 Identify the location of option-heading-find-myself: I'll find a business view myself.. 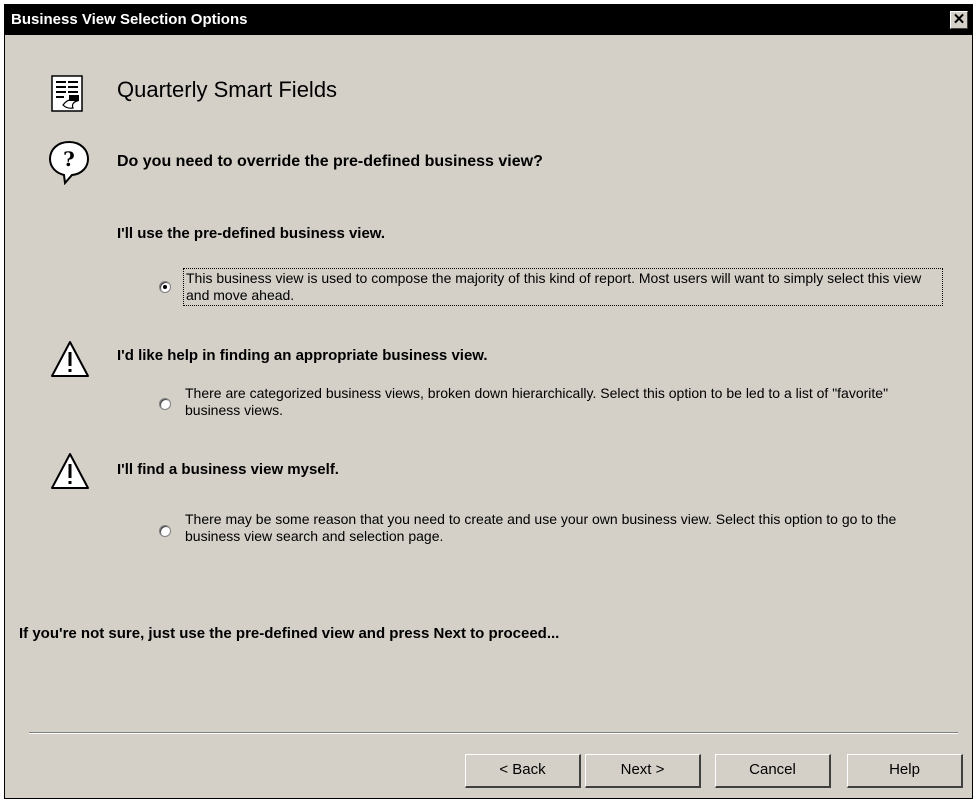
(228, 469).